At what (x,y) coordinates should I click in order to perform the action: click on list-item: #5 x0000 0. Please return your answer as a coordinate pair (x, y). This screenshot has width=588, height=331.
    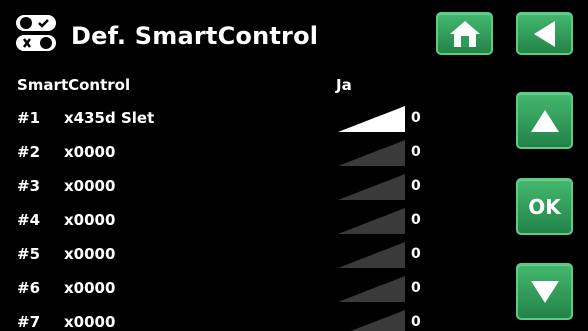
    Looking at the image, I should click on (220, 254).